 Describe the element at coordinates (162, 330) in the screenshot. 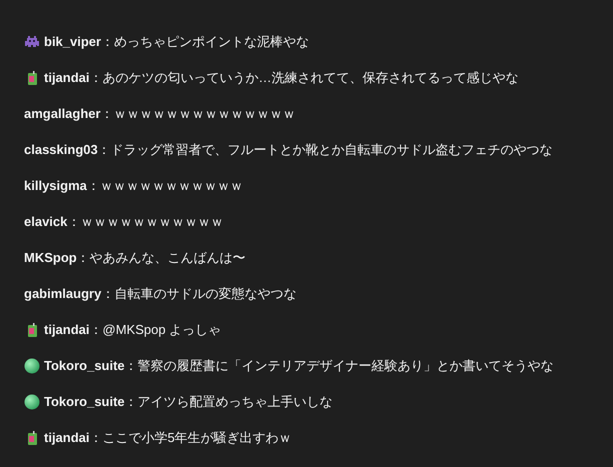

I see `message-text: @MKSpop よっしゃ` at that location.